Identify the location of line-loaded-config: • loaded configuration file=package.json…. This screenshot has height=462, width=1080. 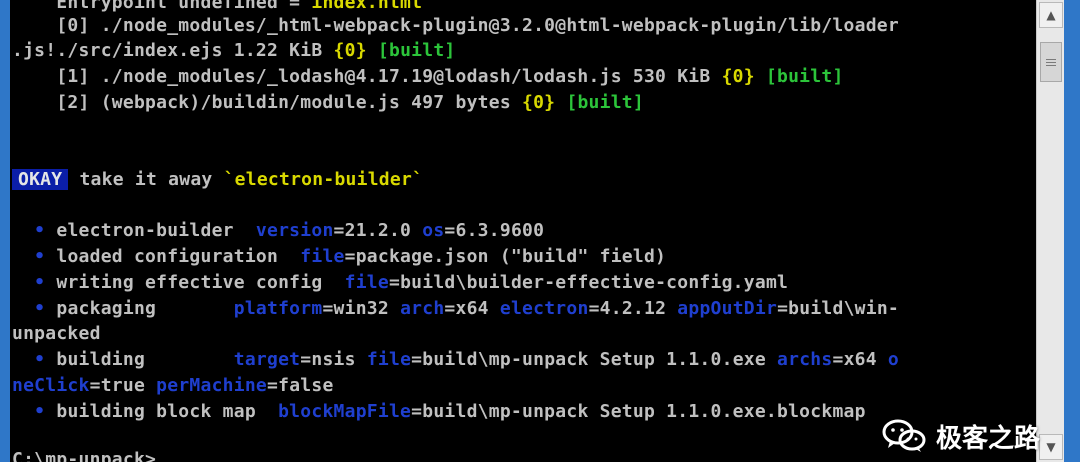
(339, 256).